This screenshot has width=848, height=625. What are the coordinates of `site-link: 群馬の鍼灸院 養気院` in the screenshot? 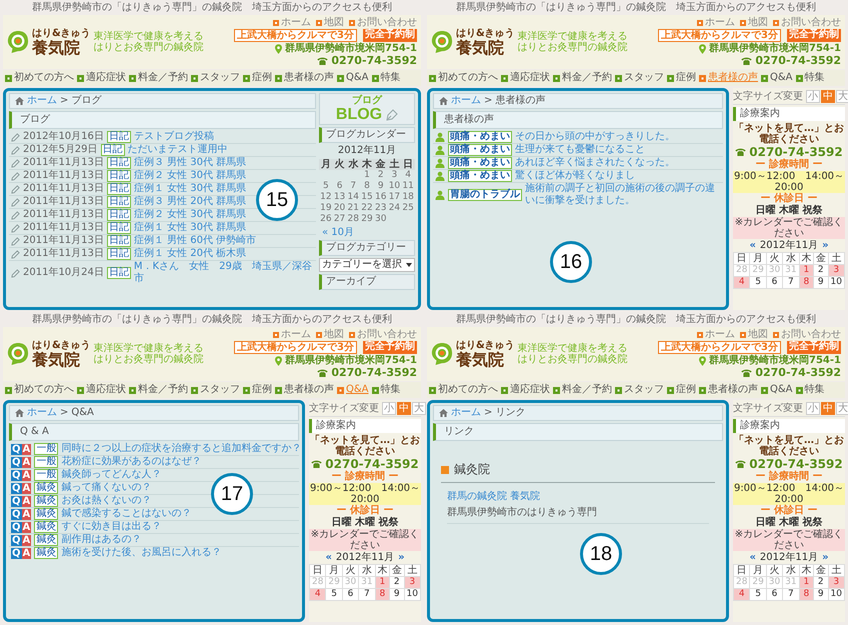 It's located at (578, 496).